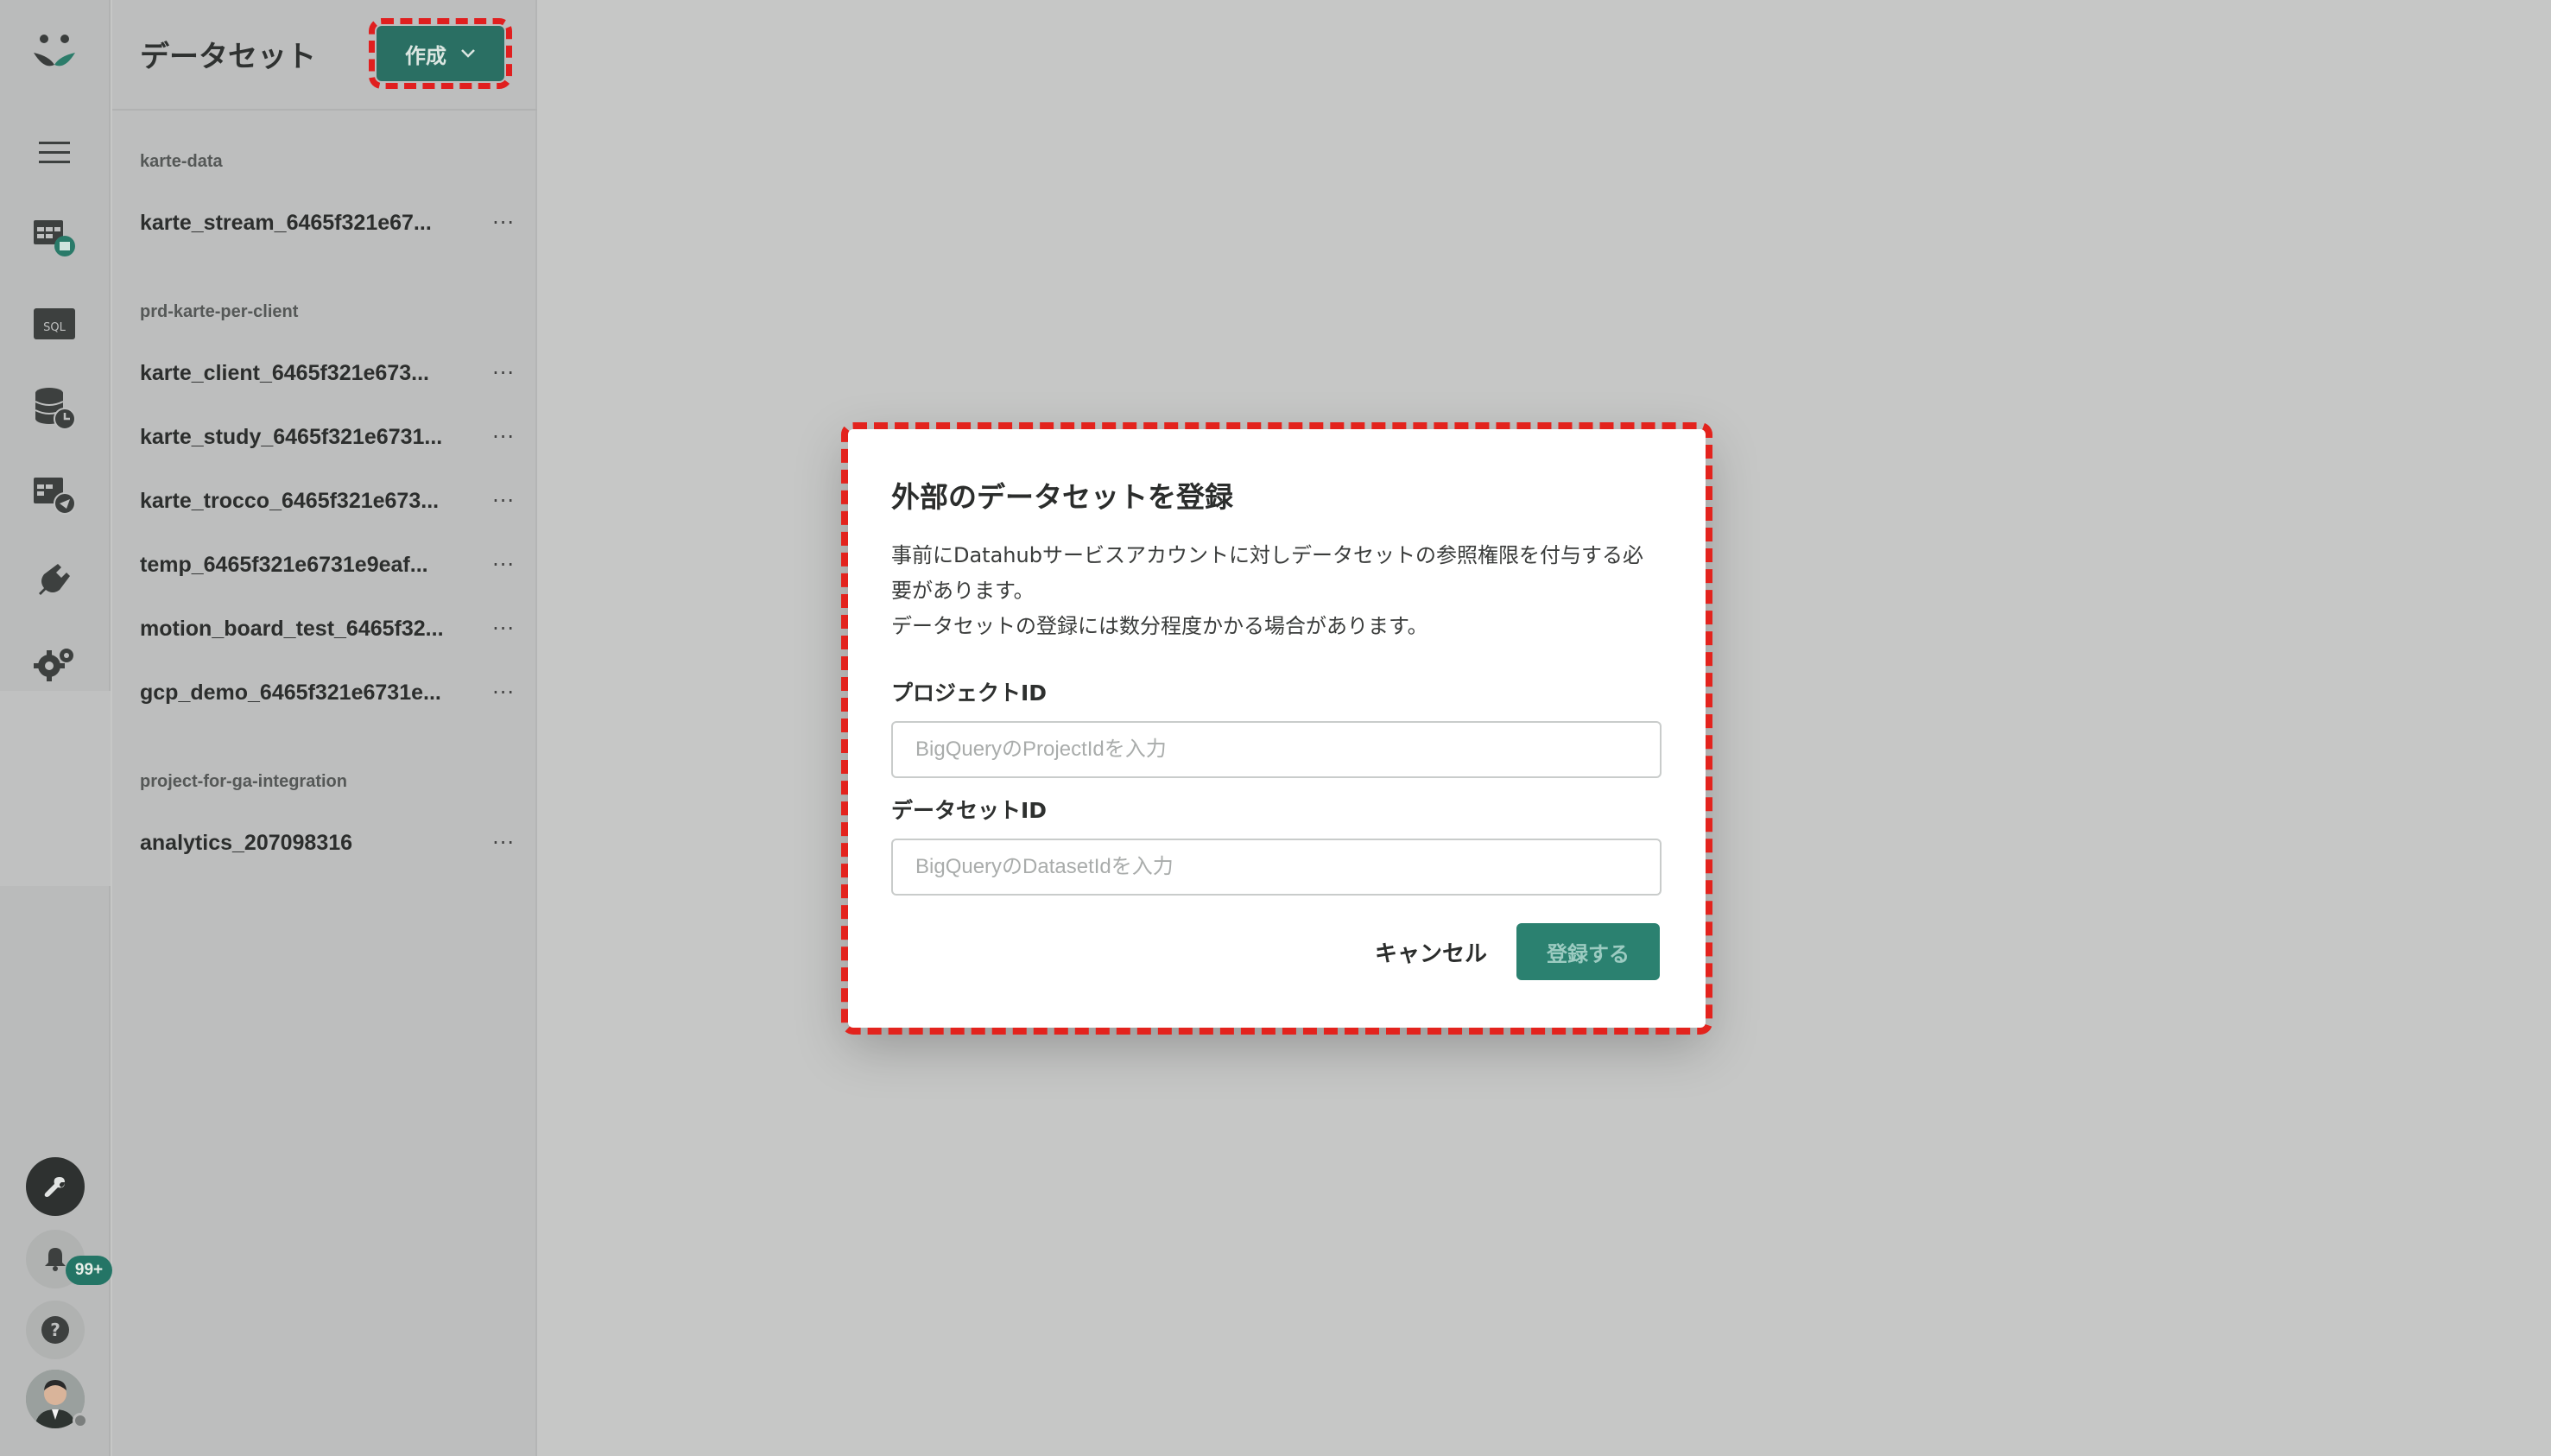 This screenshot has height=1456, width=2551. Describe the element at coordinates (468, 54) in the screenshot. I see `chevron-down-icon` at that location.